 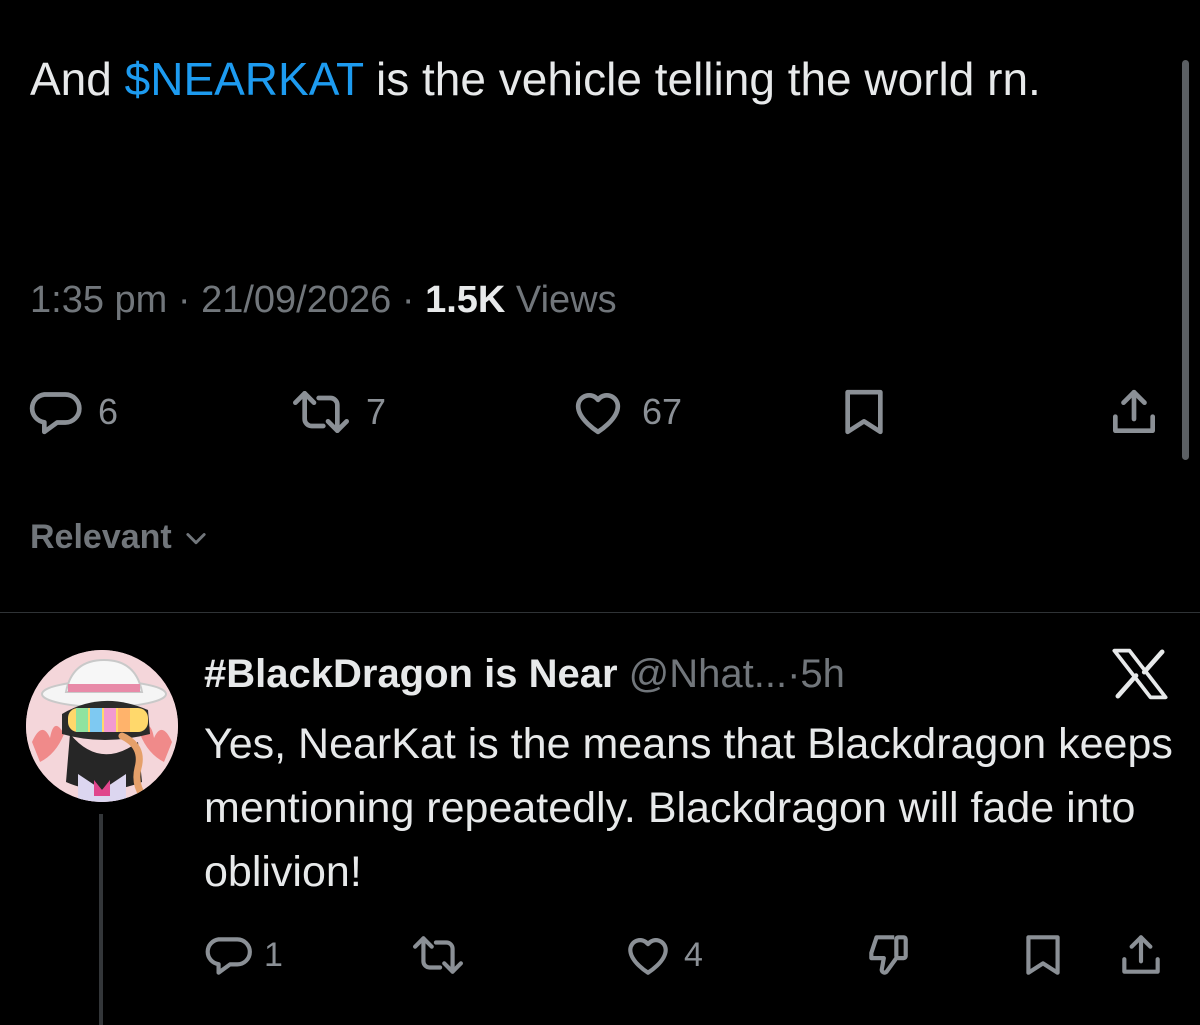 I want to click on dislike-button, so click(x=888, y=955).